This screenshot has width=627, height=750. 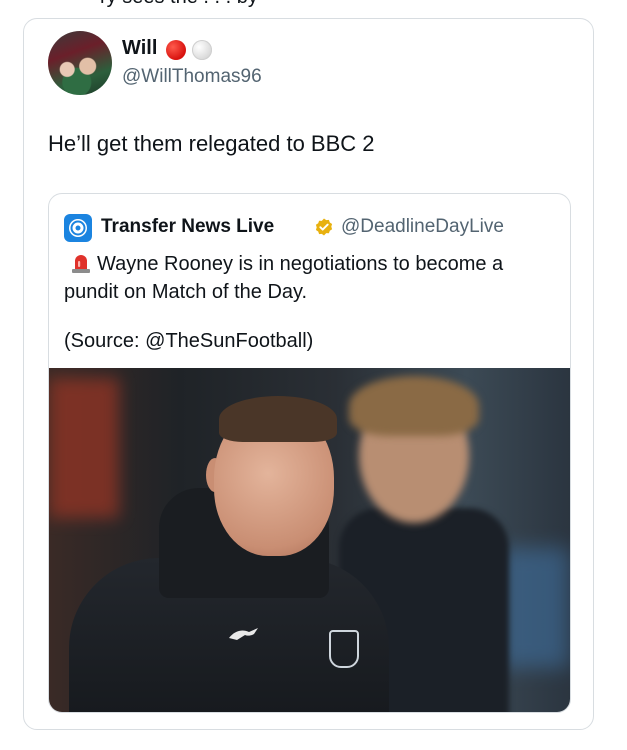 I want to click on person-hair, so click(x=278, y=419).